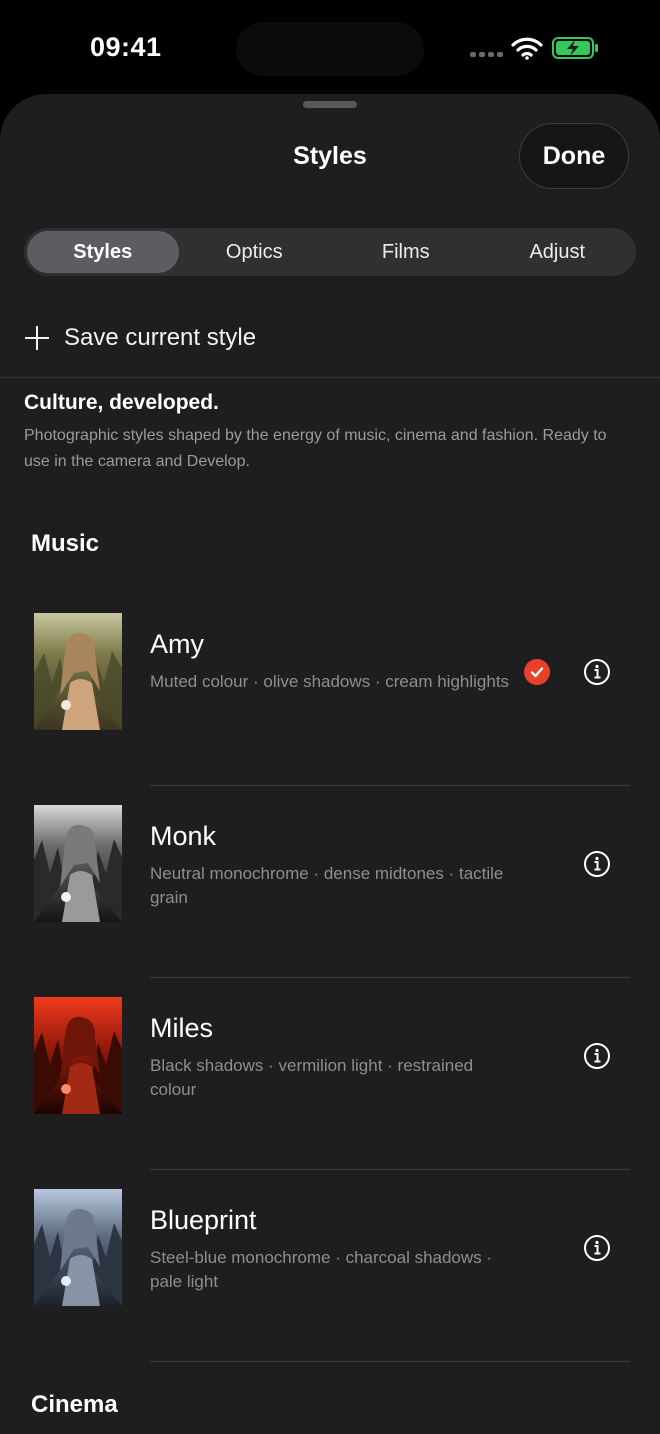  Describe the element at coordinates (65, 543) in the screenshot. I see `section-title-music: Music` at that location.